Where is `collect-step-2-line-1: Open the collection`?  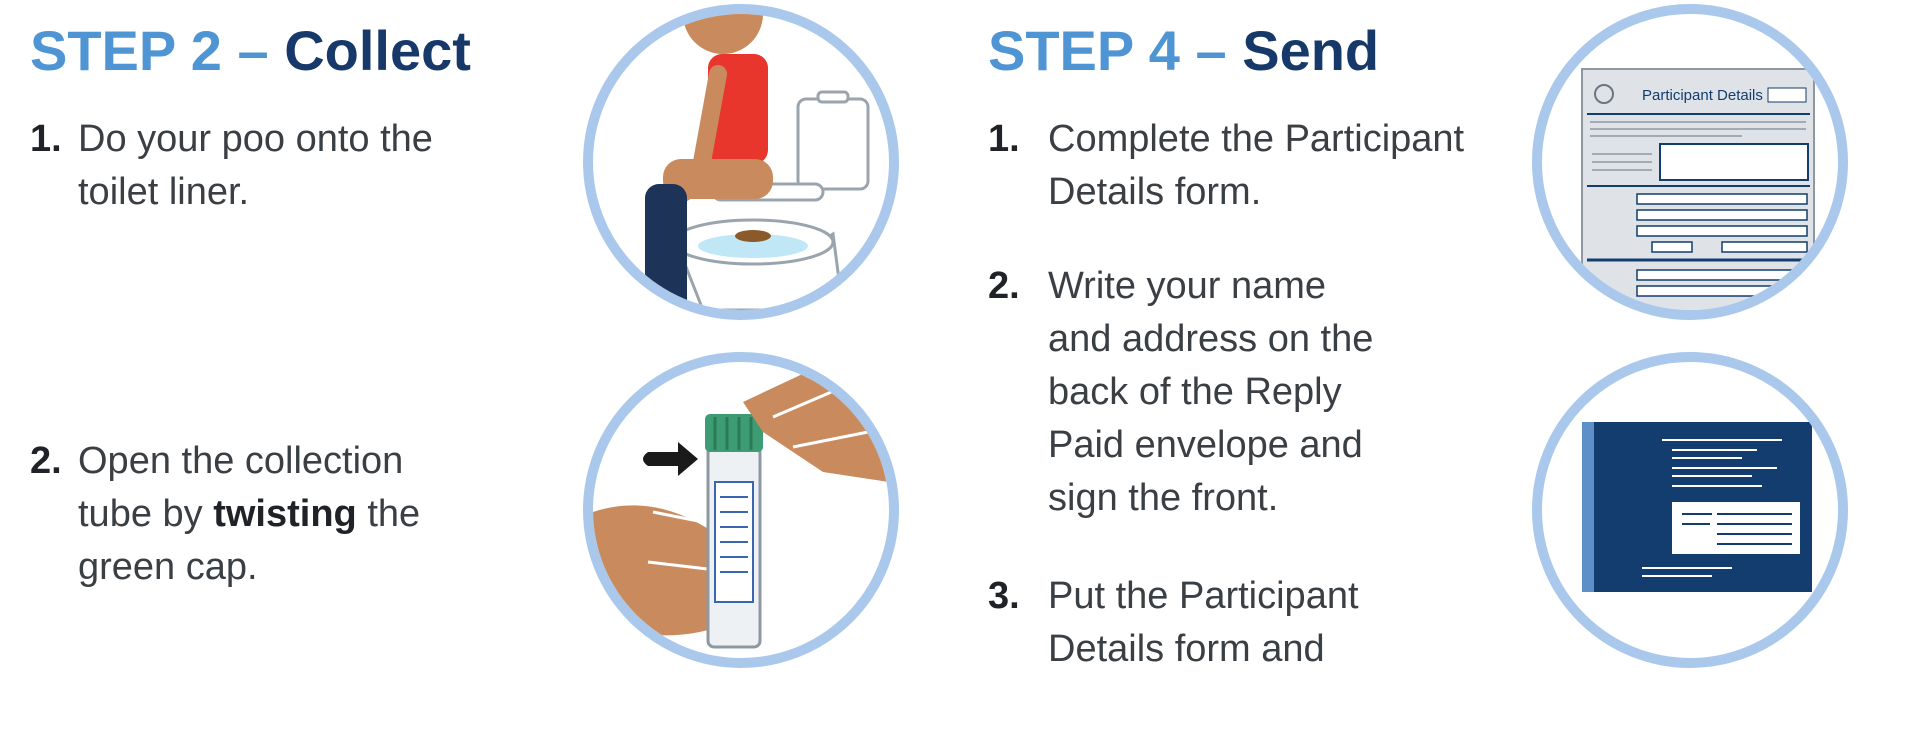 collect-step-2-line-1: Open the collection is located at coordinates (241, 461).